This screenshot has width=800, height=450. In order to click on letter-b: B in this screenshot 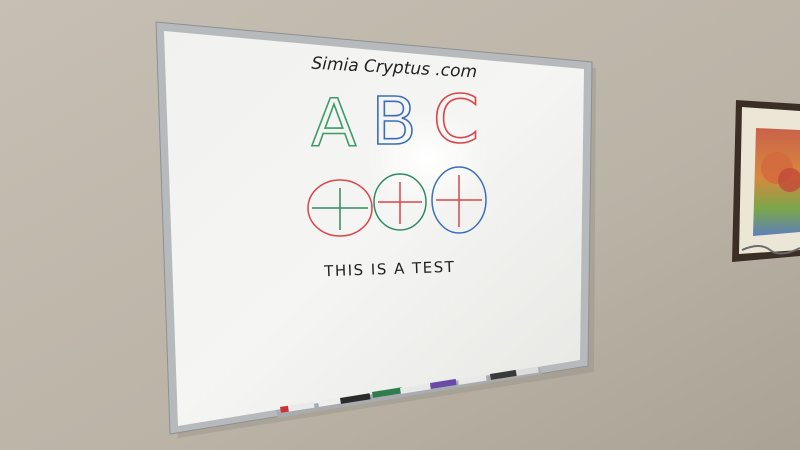, I will do `click(393, 121)`.